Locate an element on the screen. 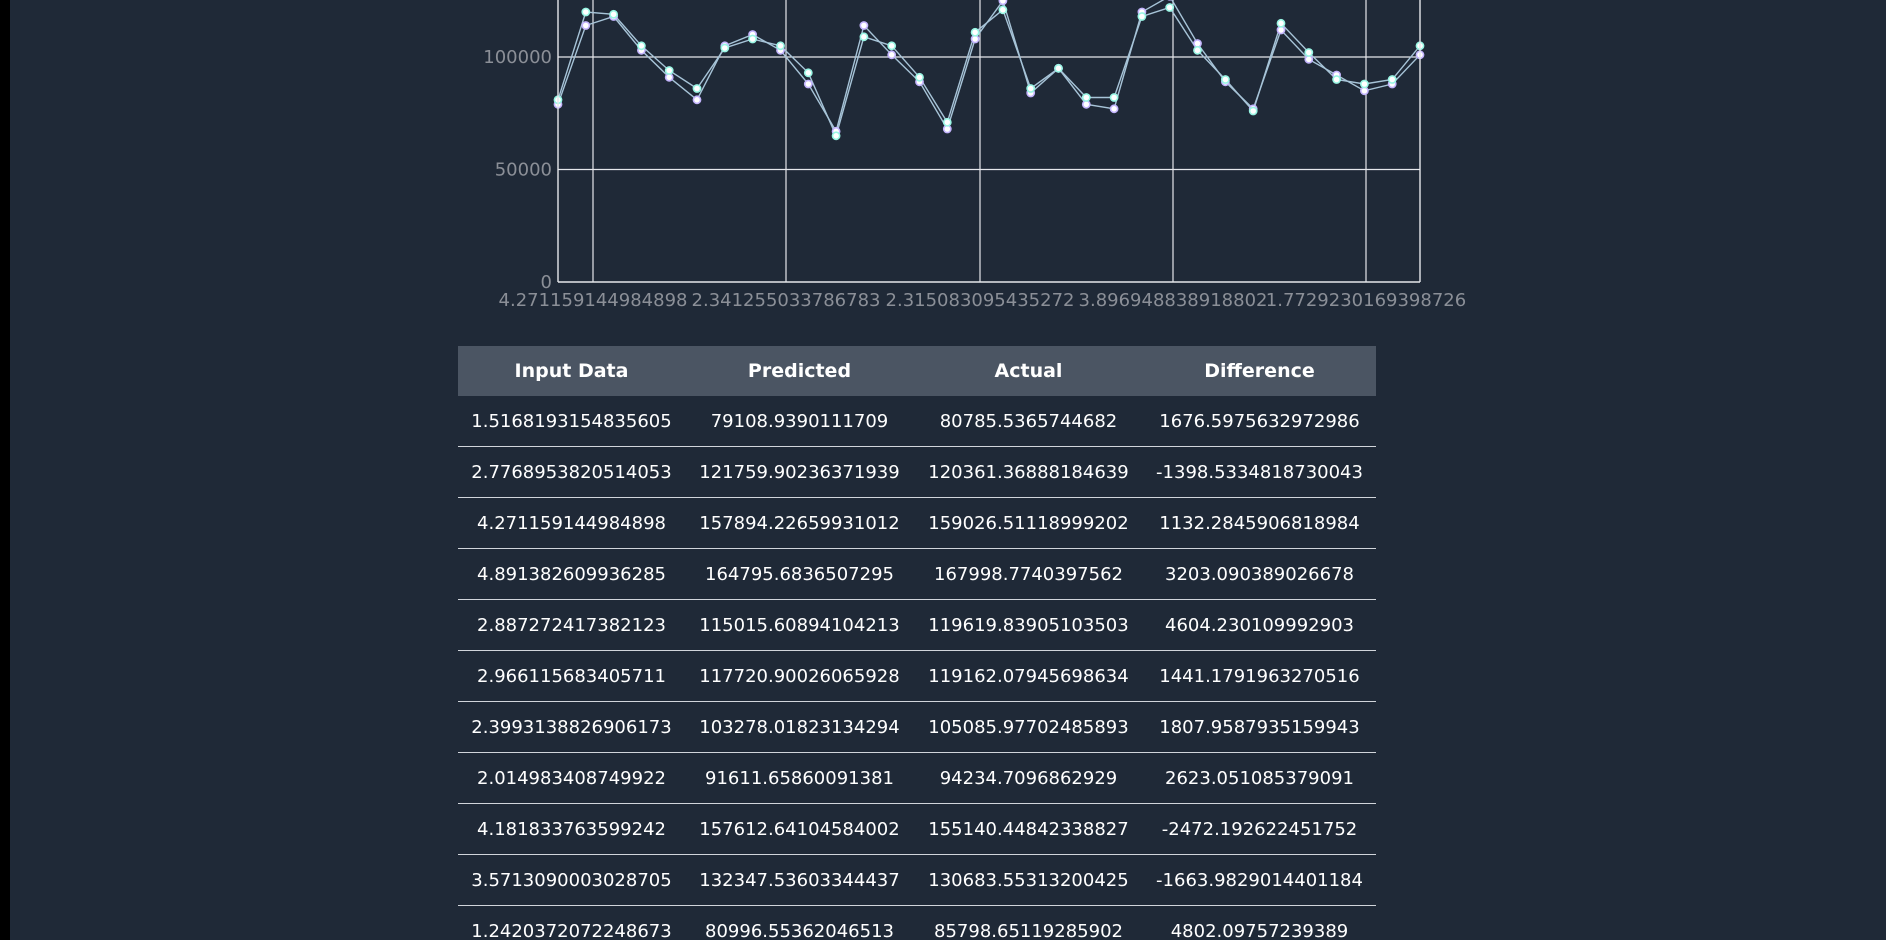  cell-predicted: 164795.6836507295 is located at coordinates (799, 574).